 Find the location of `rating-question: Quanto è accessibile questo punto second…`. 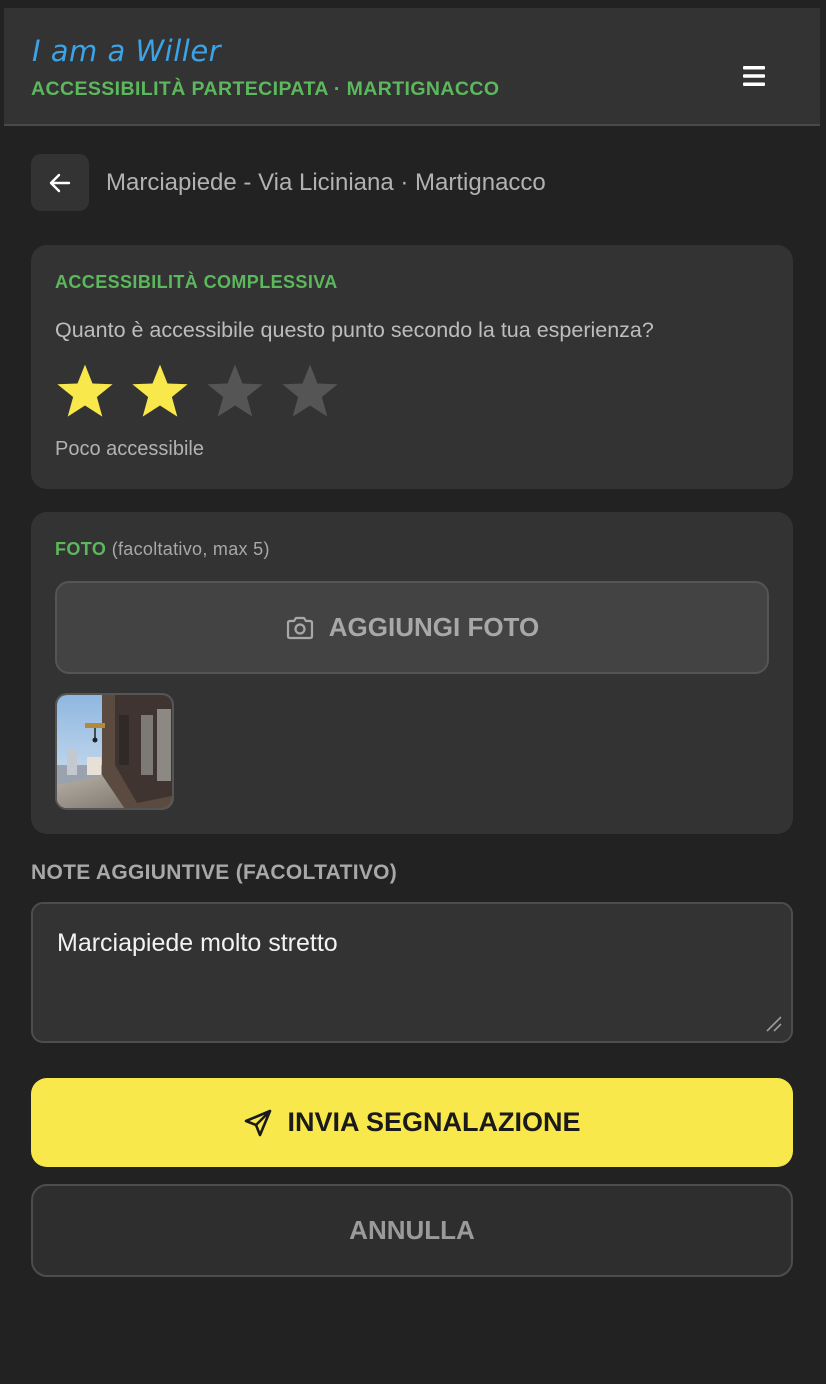

rating-question: Quanto è accessibile questo punto second… is located at coordinates (354, 330).